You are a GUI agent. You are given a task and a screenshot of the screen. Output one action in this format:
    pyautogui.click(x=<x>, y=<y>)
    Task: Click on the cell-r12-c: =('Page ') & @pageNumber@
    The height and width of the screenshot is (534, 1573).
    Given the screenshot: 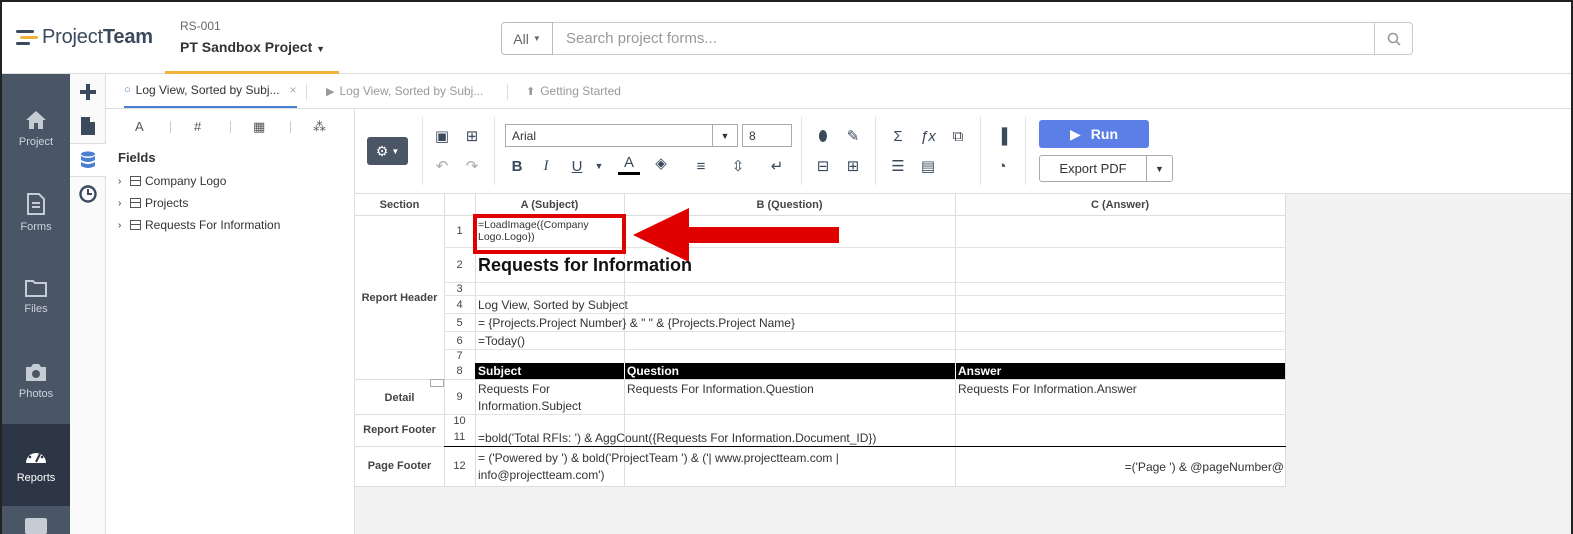 What is the action you would take?
    pyautogui.click(x=1121, y=467)
    